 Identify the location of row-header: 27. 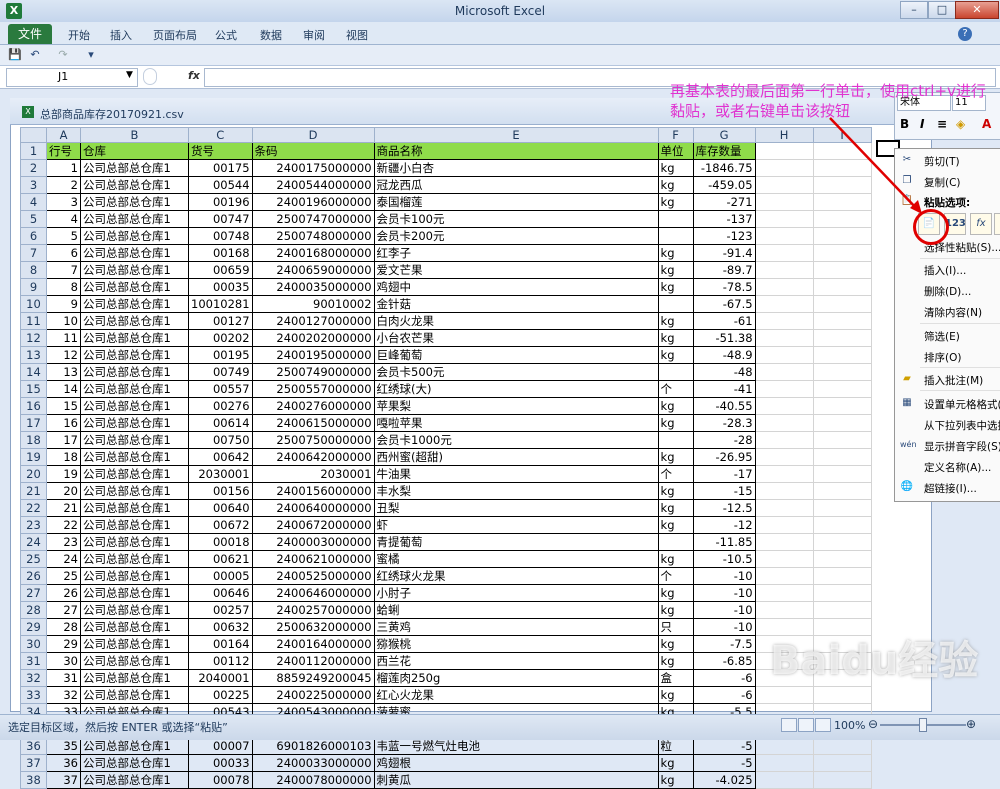
(33, 593).